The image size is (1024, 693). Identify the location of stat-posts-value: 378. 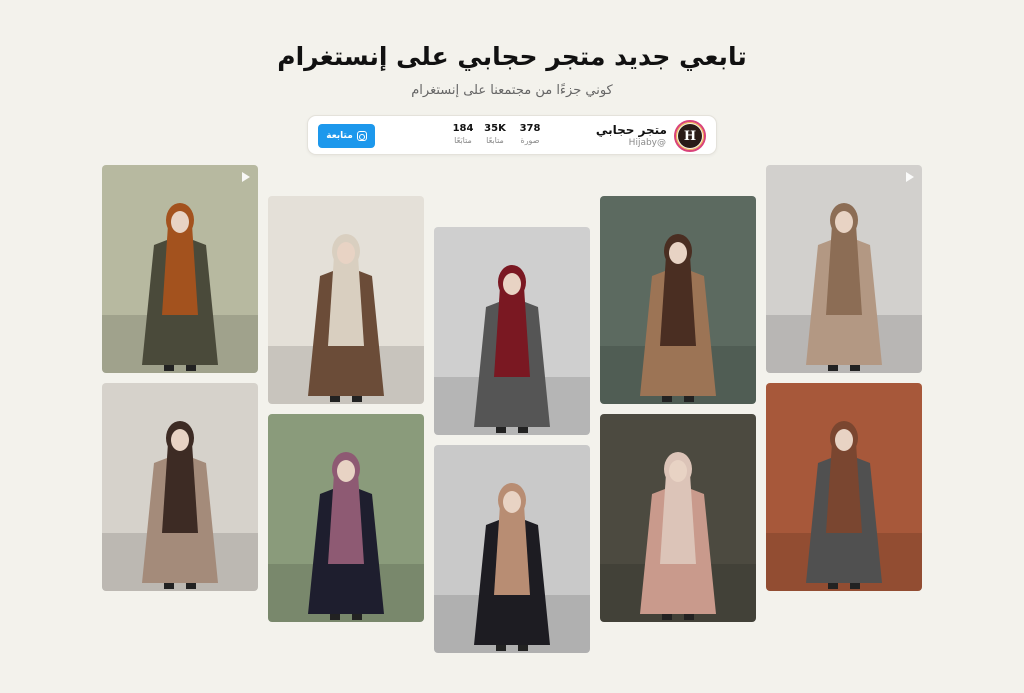
(530, 128).